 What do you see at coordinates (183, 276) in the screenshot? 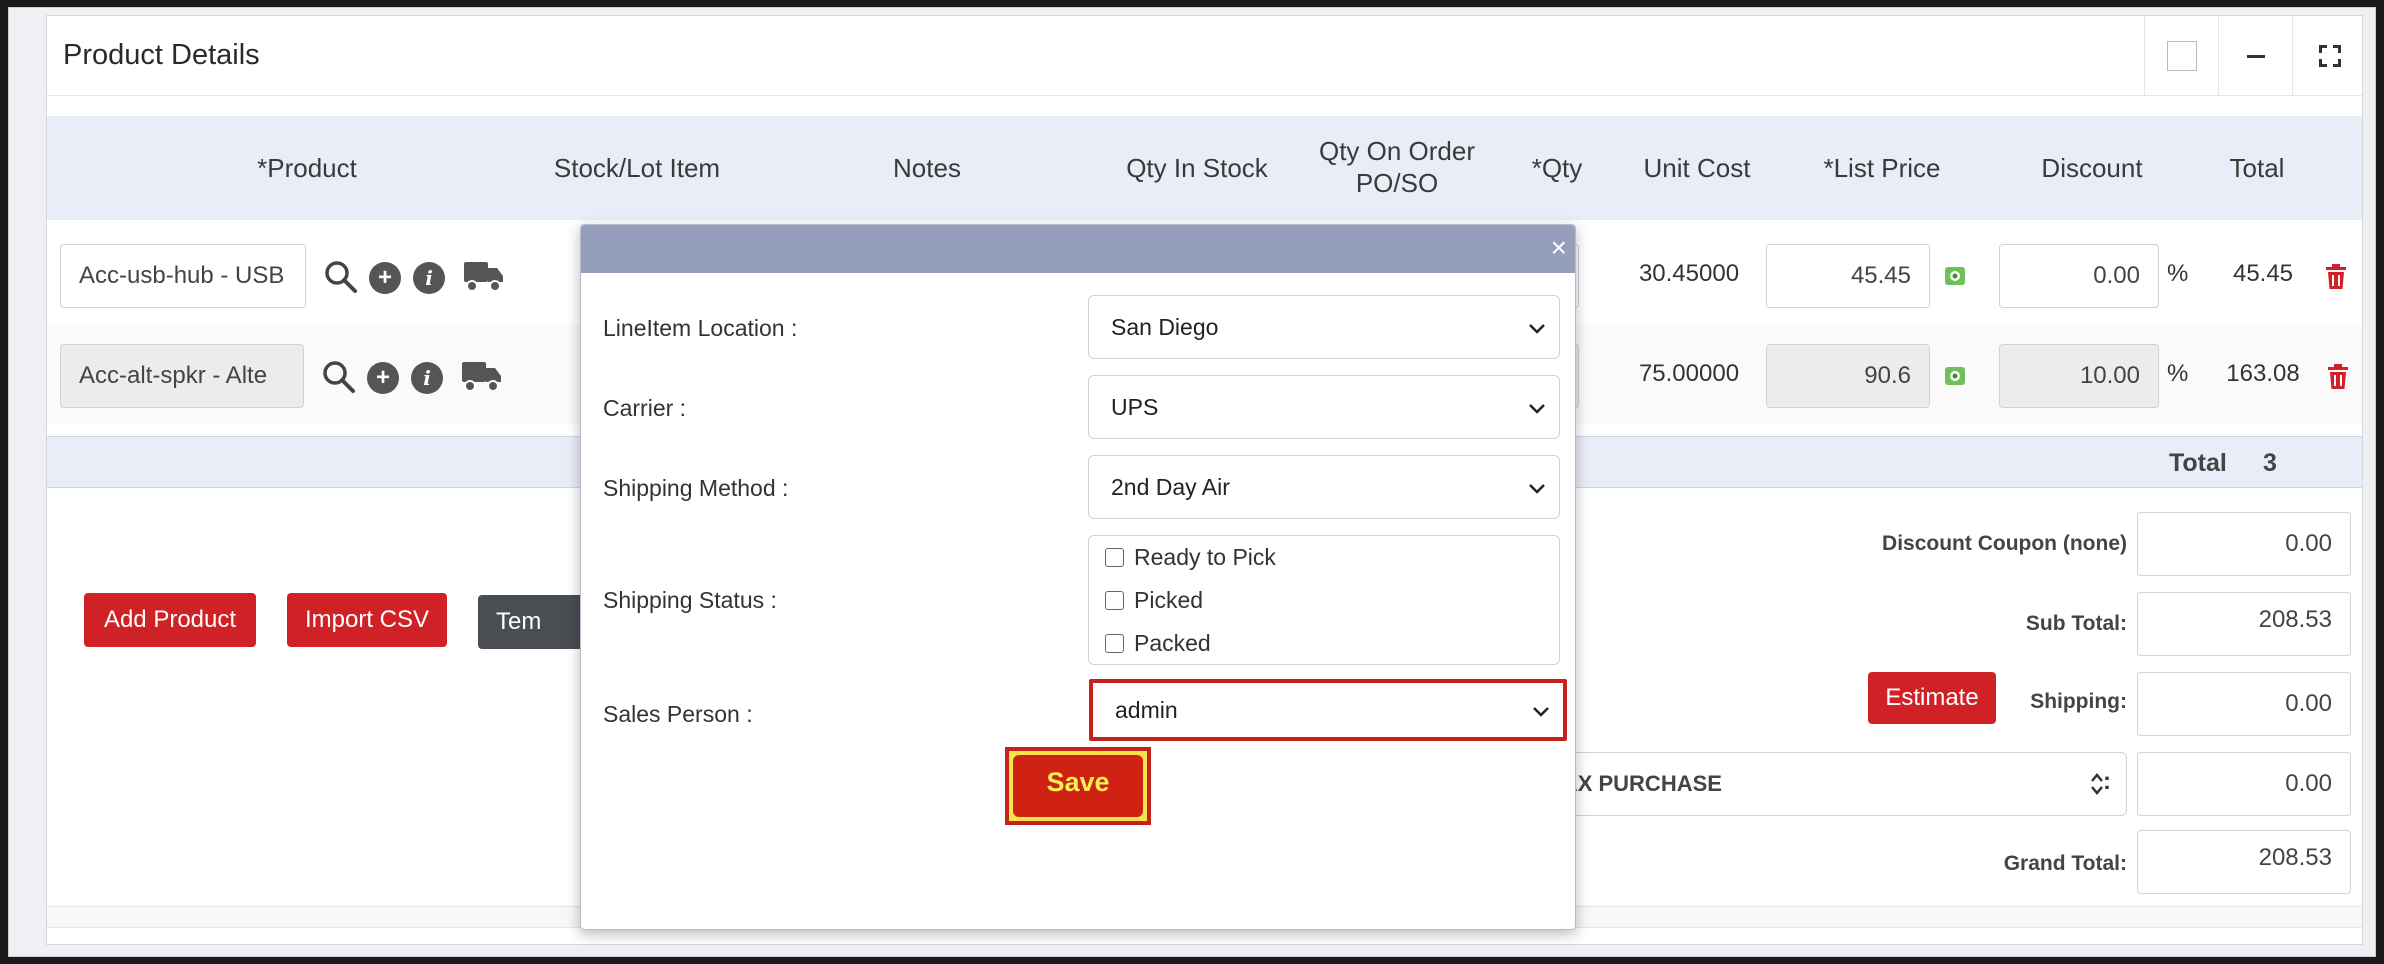
I see `product-field: Acc-usb-hub - USB` at bounding box center [183, 276].